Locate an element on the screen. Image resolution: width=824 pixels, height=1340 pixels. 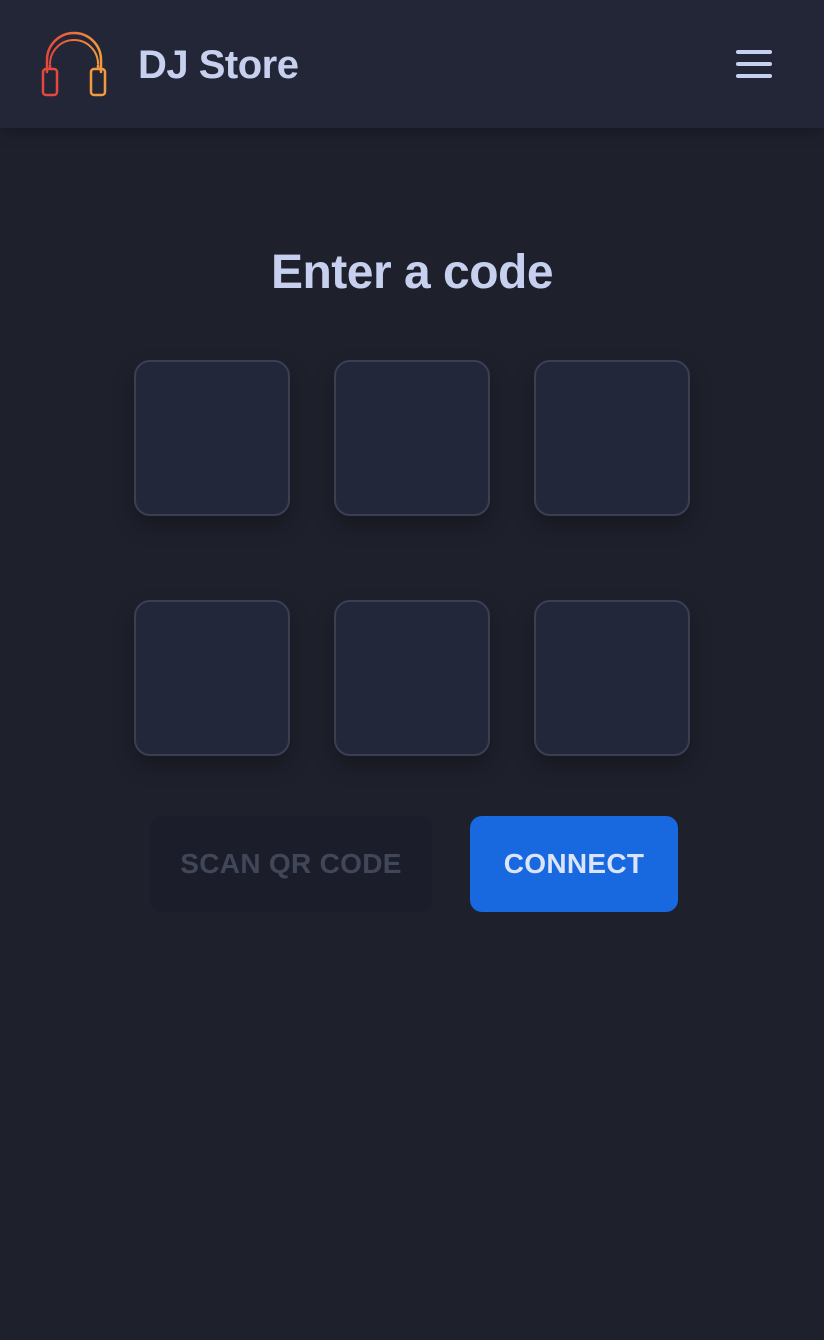
page-title: Enter a code is located at coordinates (412, 272).